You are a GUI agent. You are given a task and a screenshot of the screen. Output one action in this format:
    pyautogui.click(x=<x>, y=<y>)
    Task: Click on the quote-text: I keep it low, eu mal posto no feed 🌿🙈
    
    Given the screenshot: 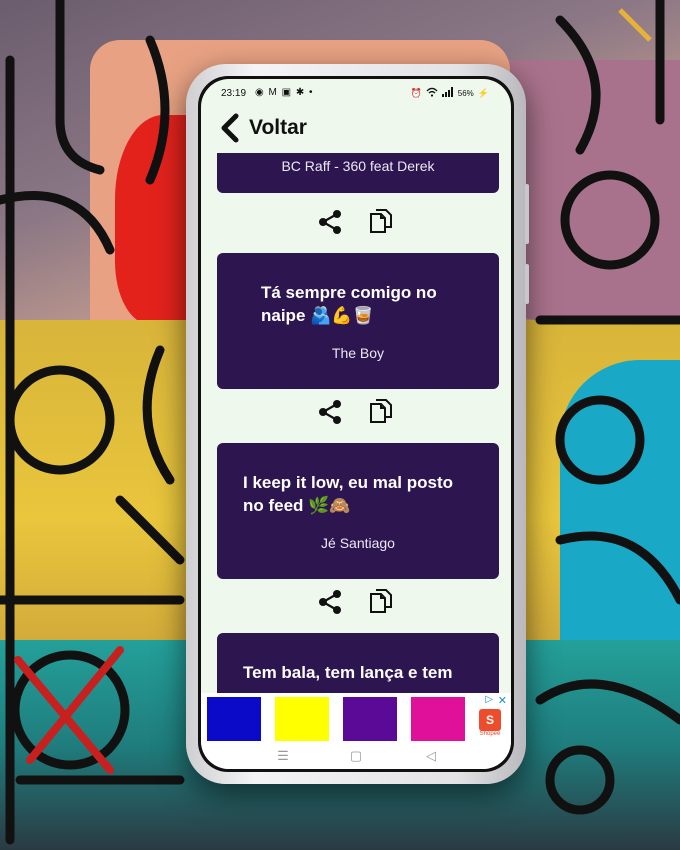 What is the action you would take?
    pyautogui.click(x=348, y=494)
    